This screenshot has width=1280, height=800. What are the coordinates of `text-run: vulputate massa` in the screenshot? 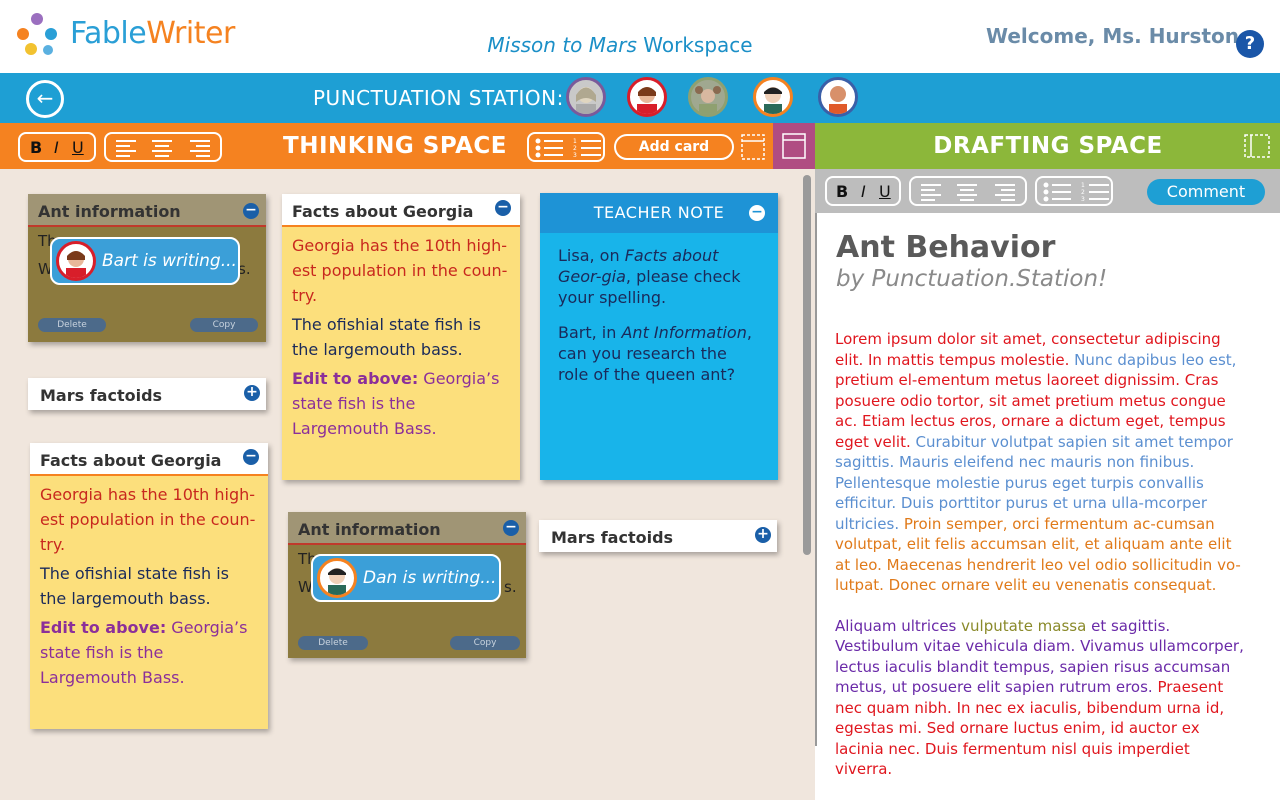 It's located at (1026, 625).